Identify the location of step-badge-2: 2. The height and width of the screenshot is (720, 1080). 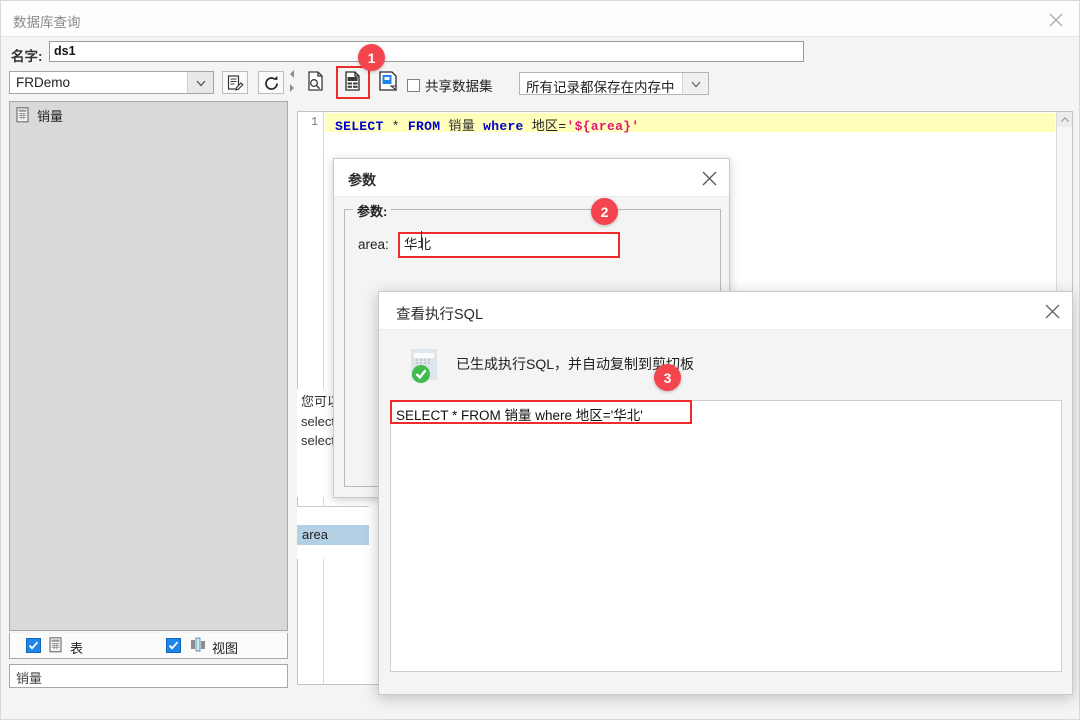
(604, 211).